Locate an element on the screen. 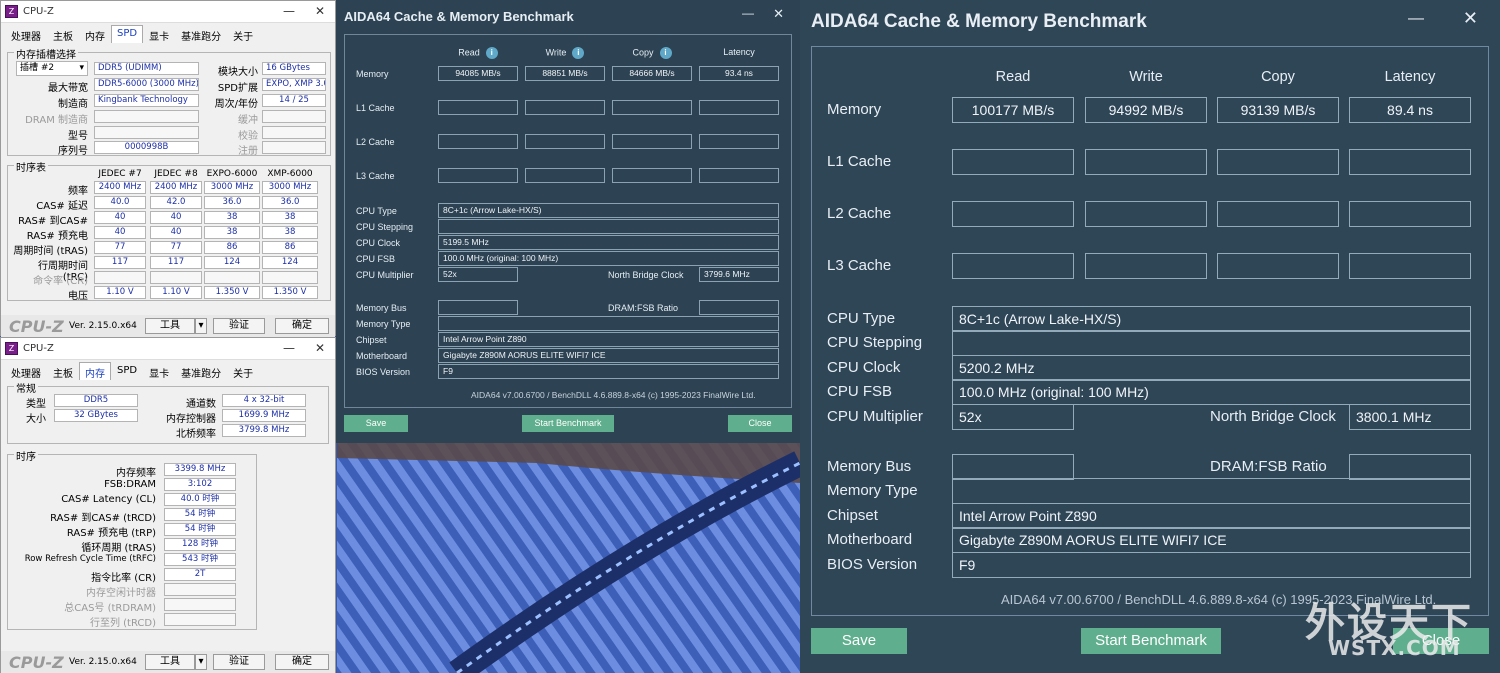 This screenshot has height=673, width=1500. bios: F9 is located at coordinates (608, 371).